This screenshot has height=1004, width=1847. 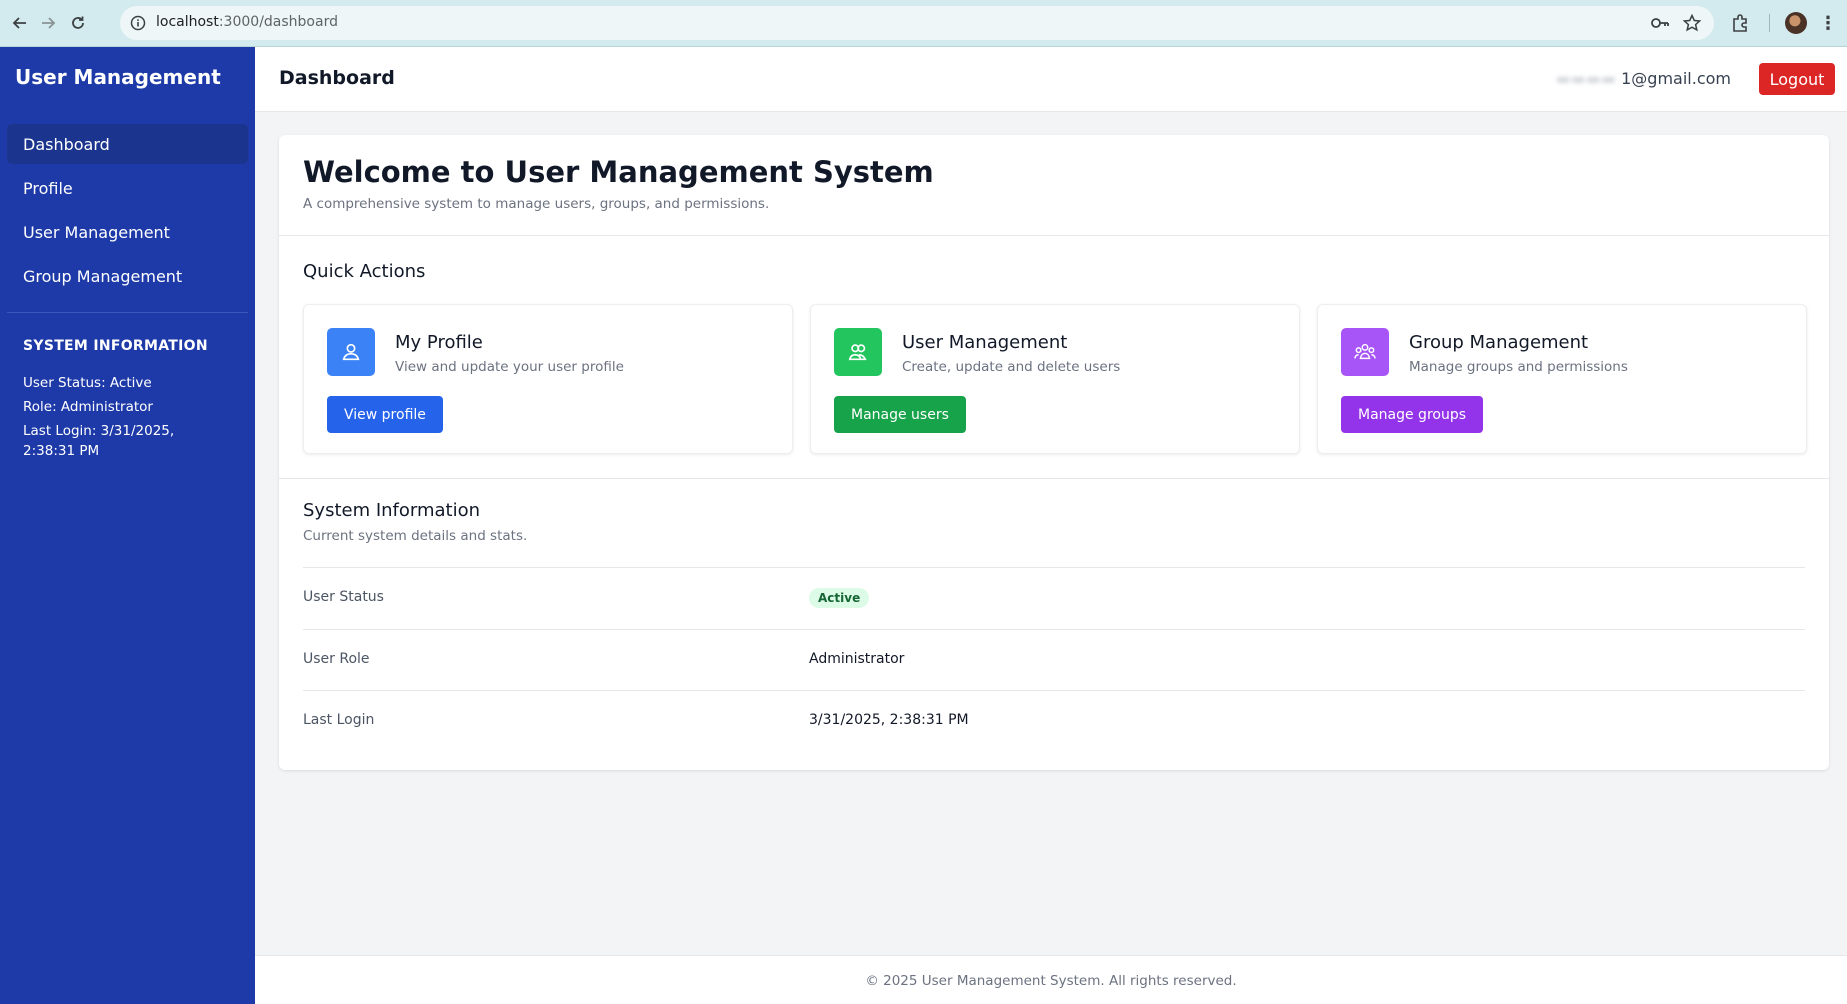 What do you see at coordinates (839, 598) in the screenshot?
I see `status-badge: Active` at bounding box center [839, 598].